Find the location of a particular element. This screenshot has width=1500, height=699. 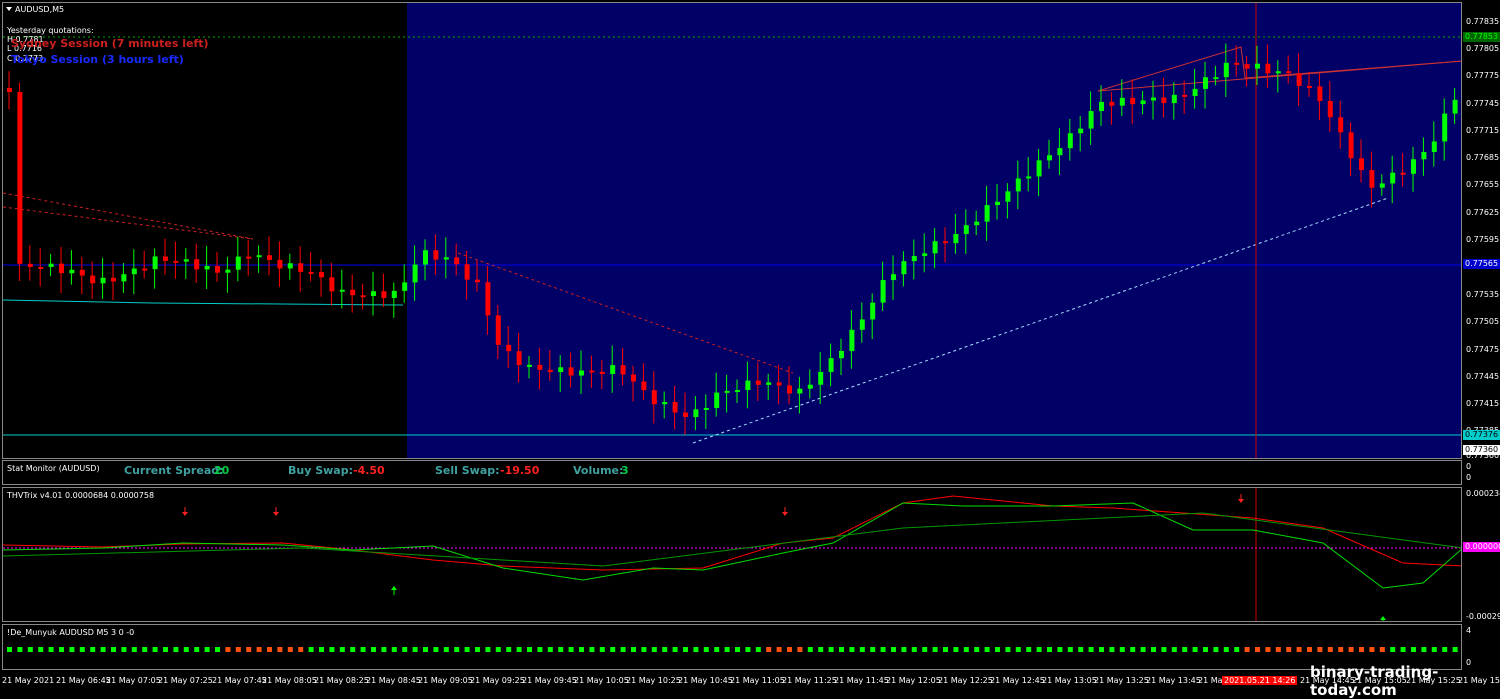

stat-monitor-title: Stat Monitor (AUDUSD) is located at coordinates (53, 468).